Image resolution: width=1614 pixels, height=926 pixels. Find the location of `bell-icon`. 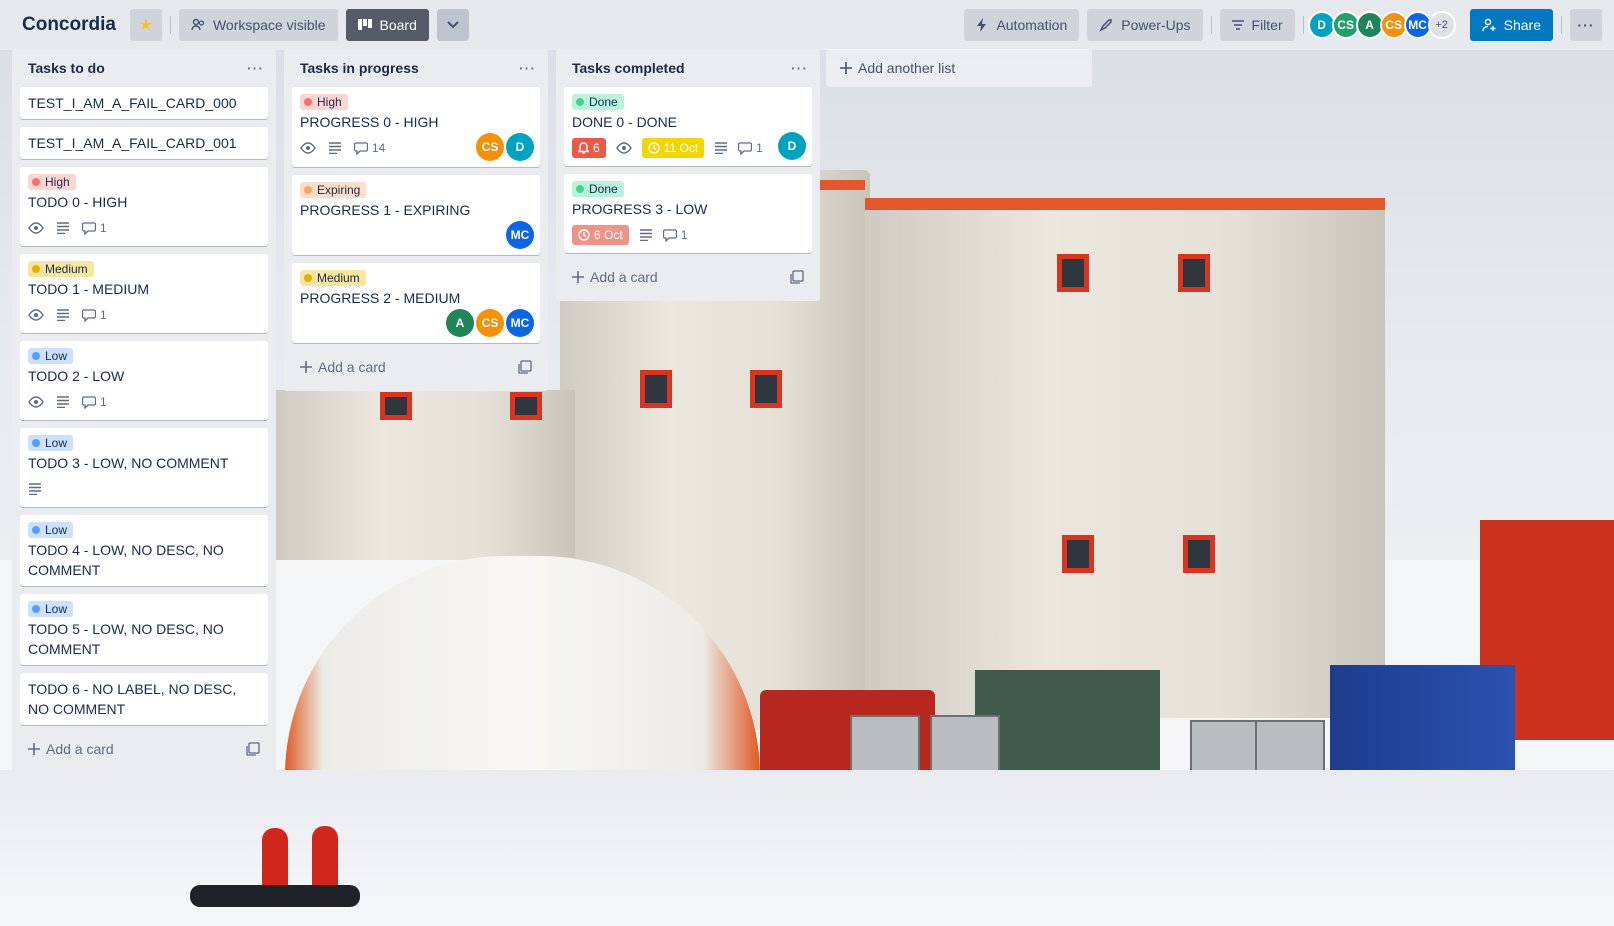

bell-icon is located at coordinates (583, 148).